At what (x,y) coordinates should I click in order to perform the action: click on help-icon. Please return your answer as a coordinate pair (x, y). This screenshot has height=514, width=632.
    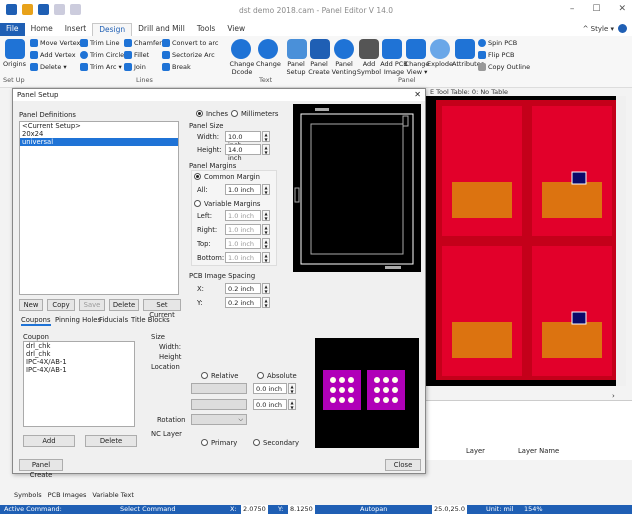
    Looking at the image, I should click on (622, 28).